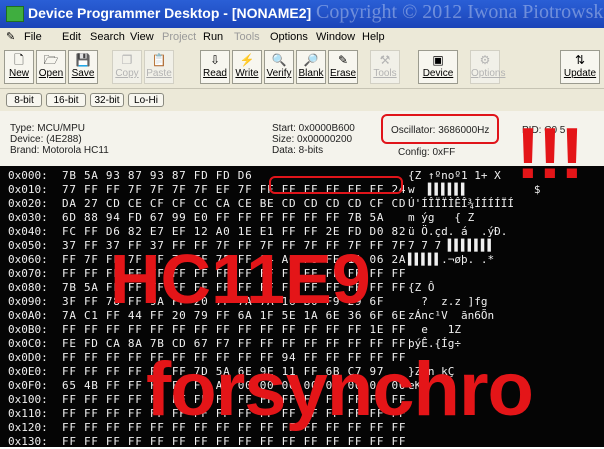 This screenshot has height=449, width=604. I want to click on tab-16-bit: 16-bit, so click(66, 100).